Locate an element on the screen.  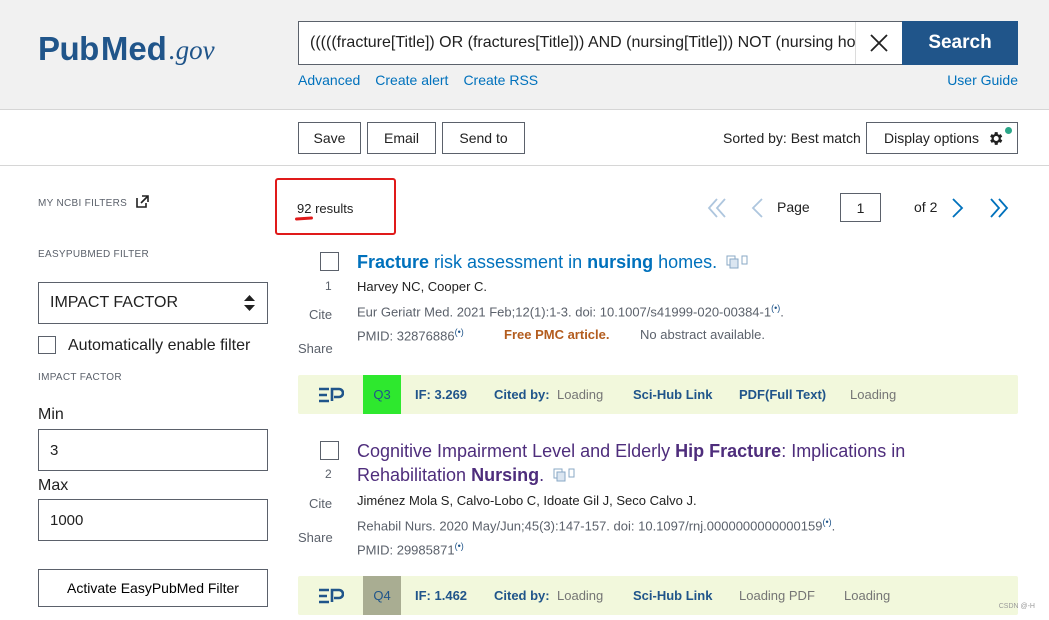
result-2-pdf-status: Loading is located at coordinates (867, 595).